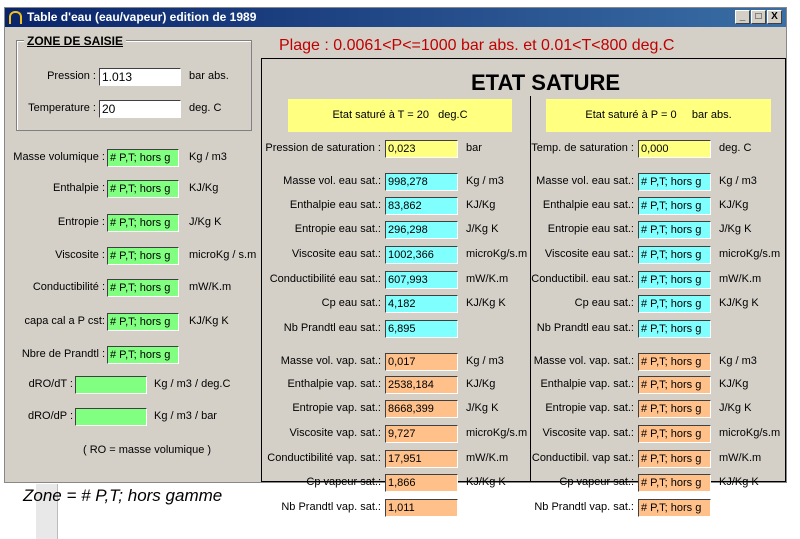  What do you see at coordinates (711, 115) in the screenshot?
I see `header-pressure-unit: bar abs.` at bounding box center [711, 115].